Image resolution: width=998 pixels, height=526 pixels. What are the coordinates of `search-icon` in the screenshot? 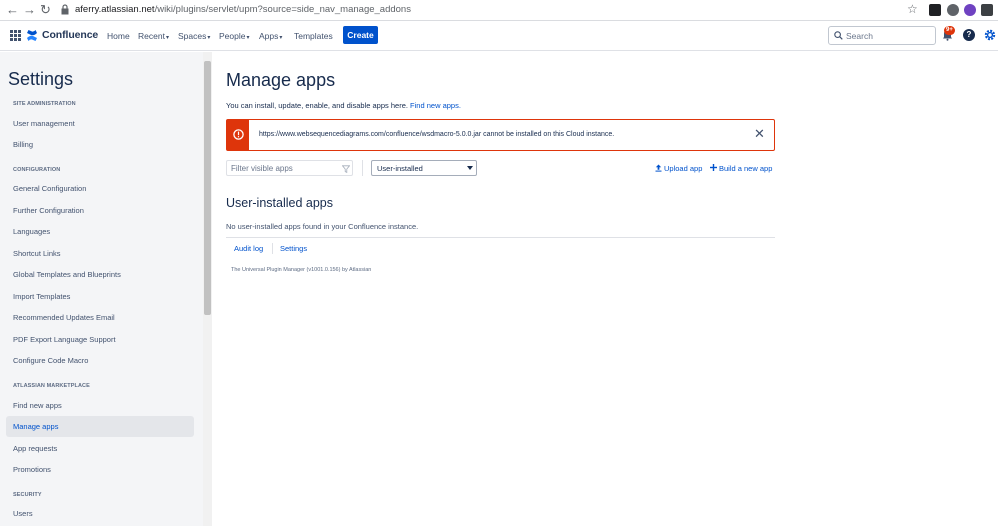 It's located at (838, 35).